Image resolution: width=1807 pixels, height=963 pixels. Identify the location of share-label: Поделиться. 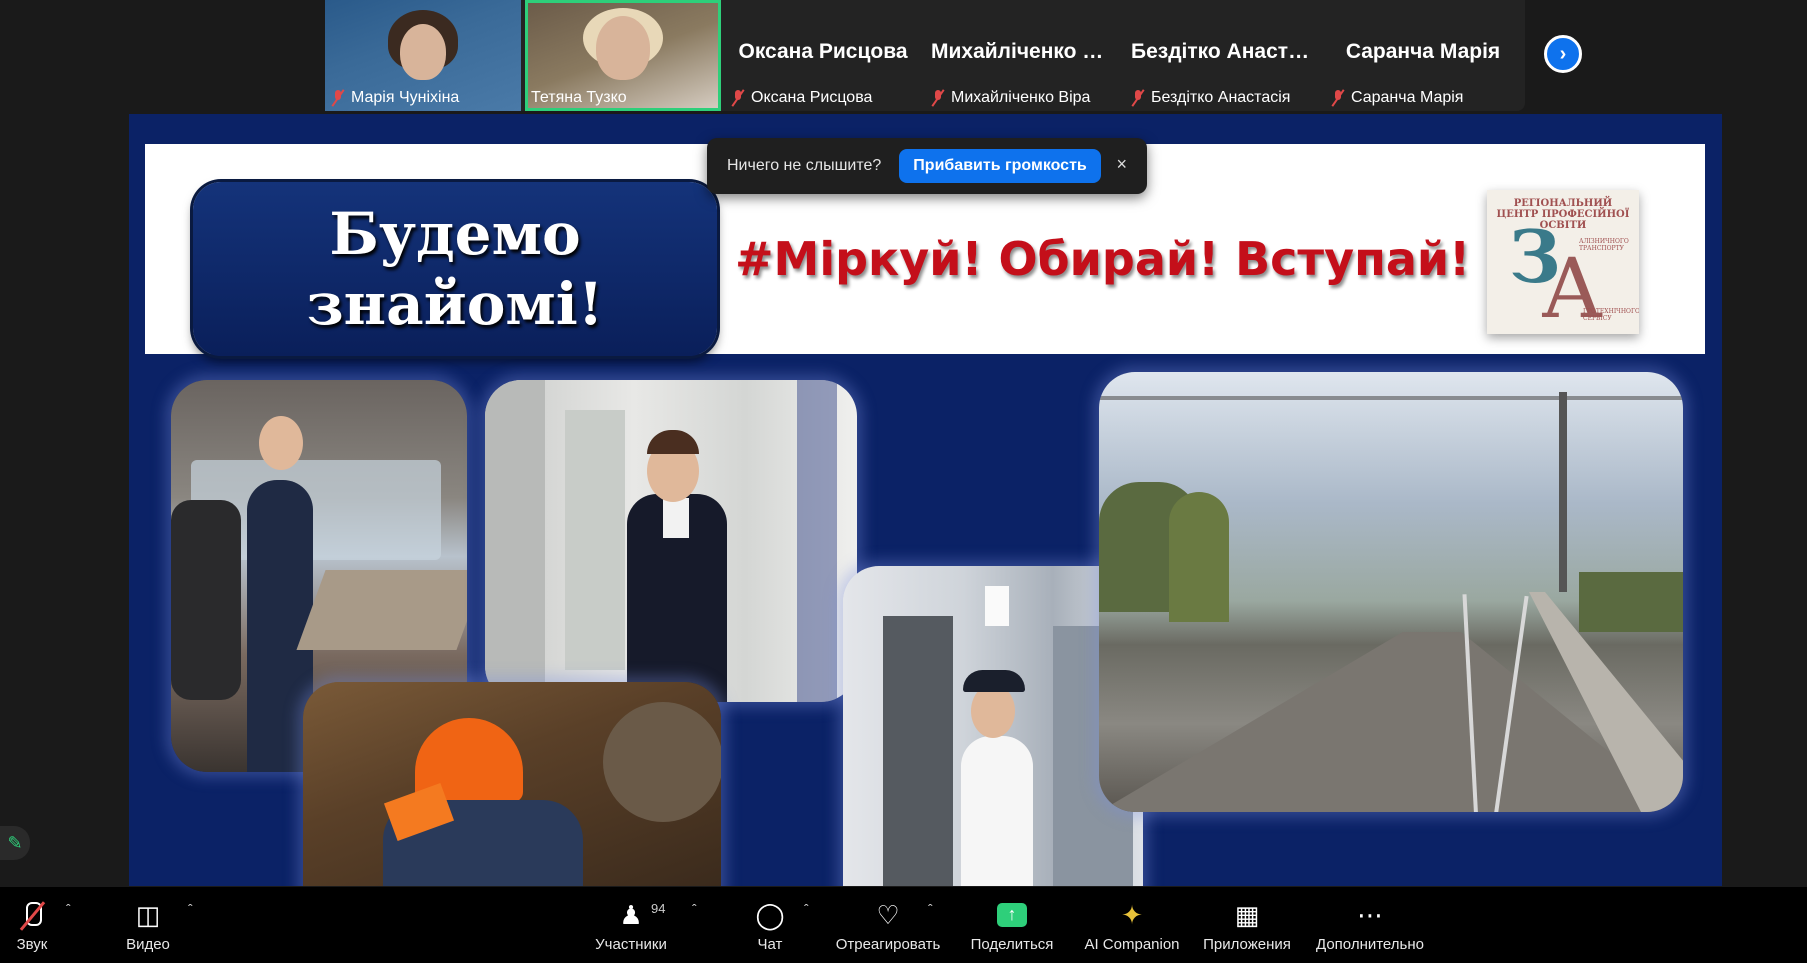
(1012, 944).